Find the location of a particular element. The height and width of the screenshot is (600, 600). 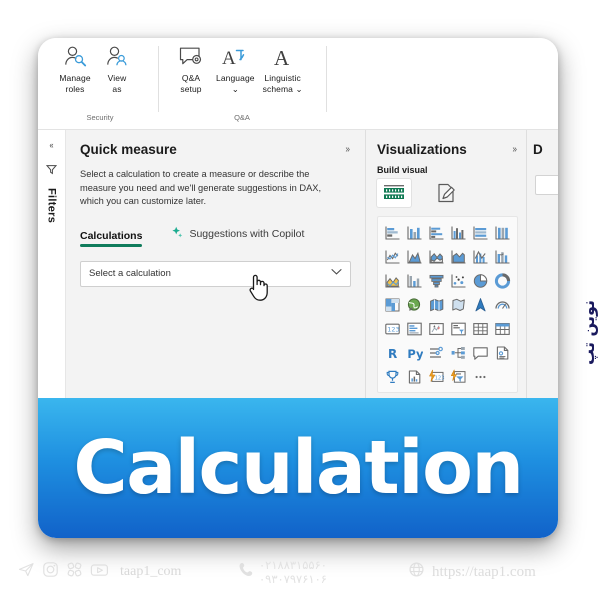

visual-type-grid: 123 R Py 123 is located at coordinates (447, 304).